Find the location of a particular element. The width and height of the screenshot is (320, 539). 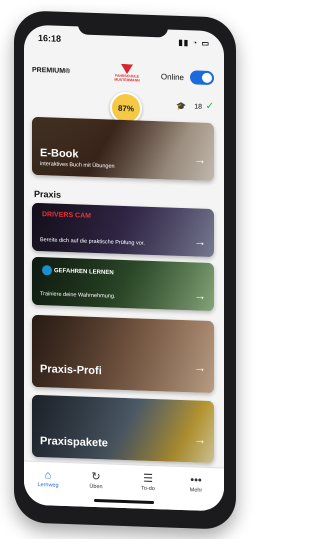

online-toggle is located at coordinates (202, 78).